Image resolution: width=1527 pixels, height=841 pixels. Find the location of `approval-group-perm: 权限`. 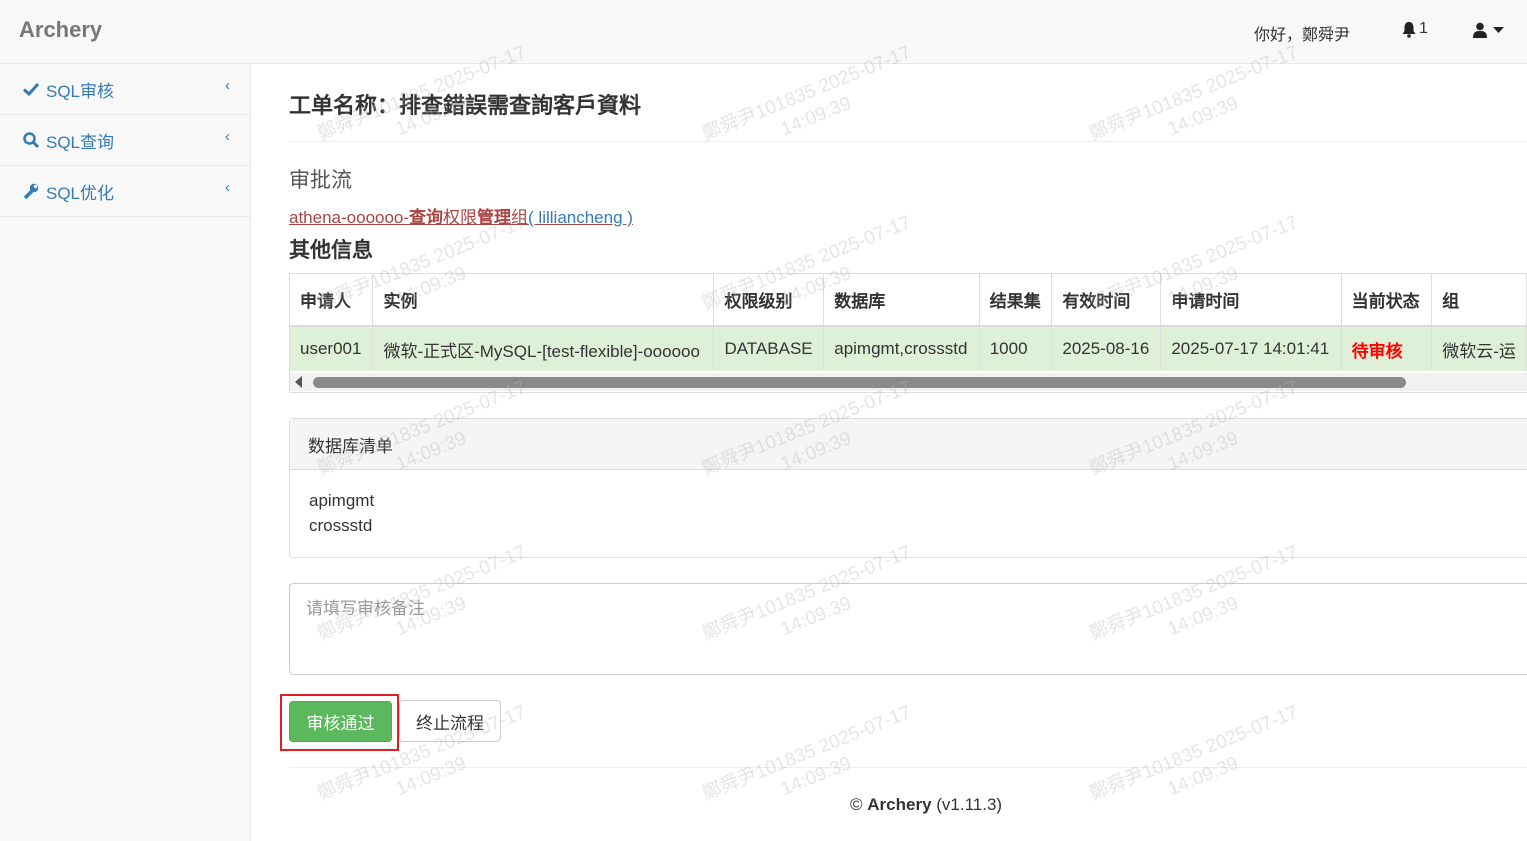

approval-group-perm: 权限 is located at coordinates (460, 217).